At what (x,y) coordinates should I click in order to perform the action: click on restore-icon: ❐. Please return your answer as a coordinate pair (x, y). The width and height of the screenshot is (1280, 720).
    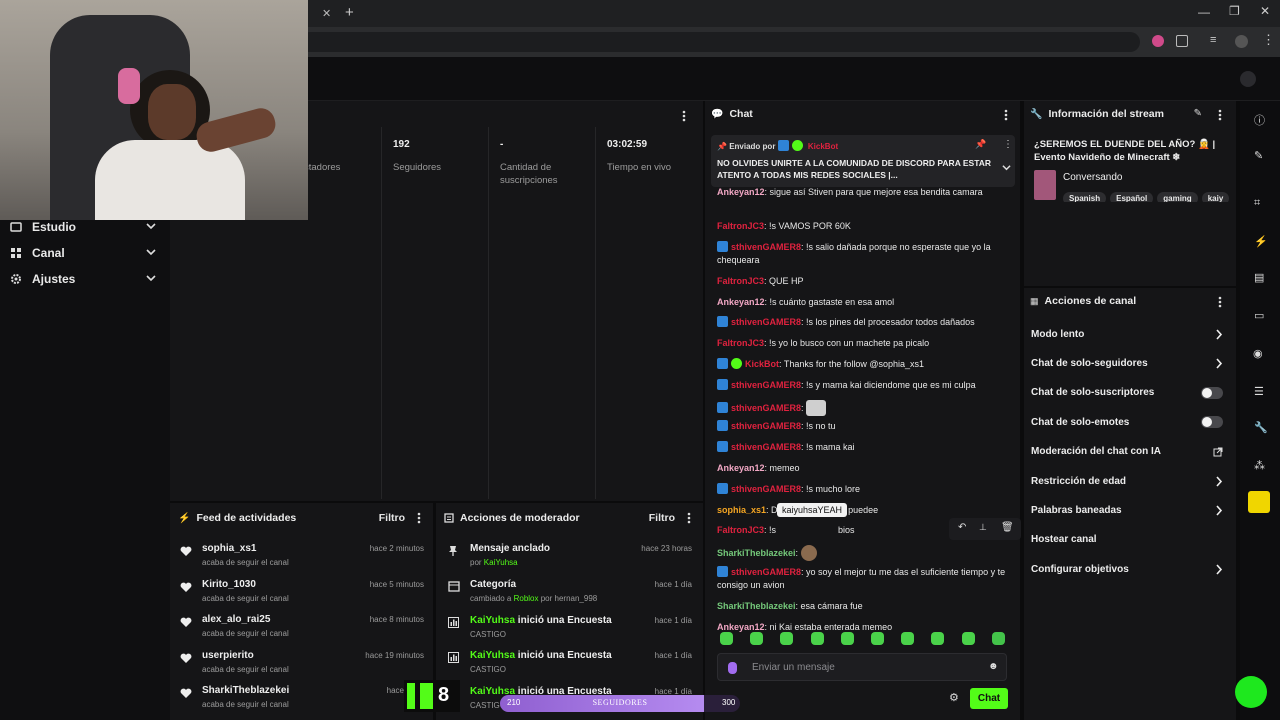
    Looking at the image, I should click on (1234, 11).